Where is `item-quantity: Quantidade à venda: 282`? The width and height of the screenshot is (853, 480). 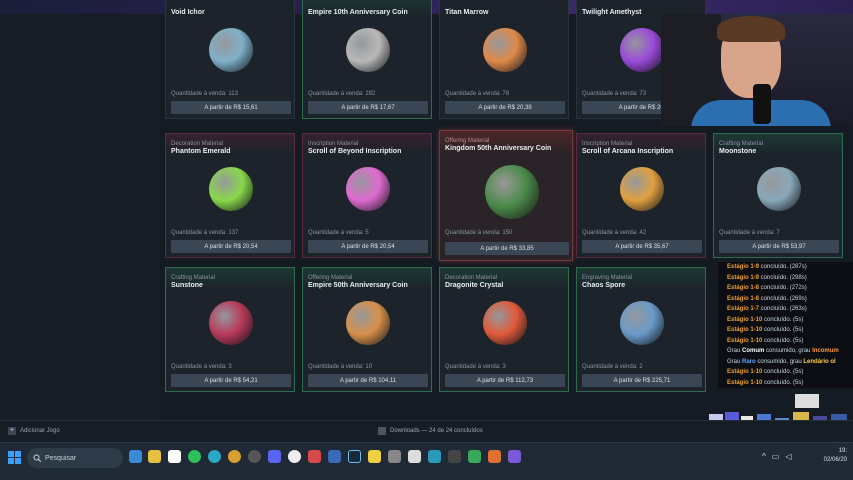
item-quantity: Quantidade à venda: 282 is located at coordinates (342, 94).